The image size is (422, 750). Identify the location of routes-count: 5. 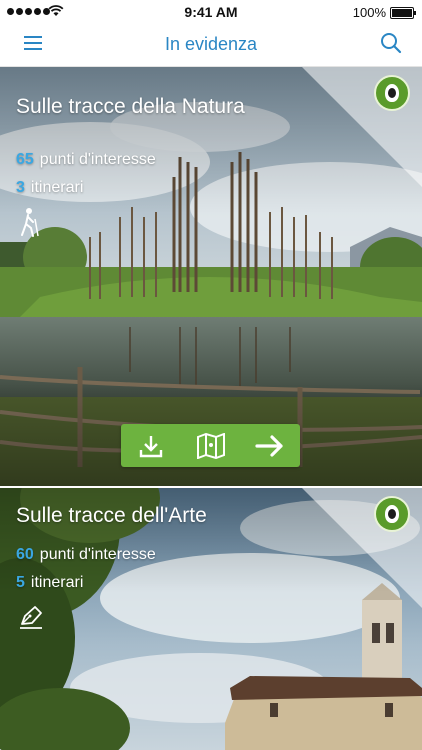
(20, 582).